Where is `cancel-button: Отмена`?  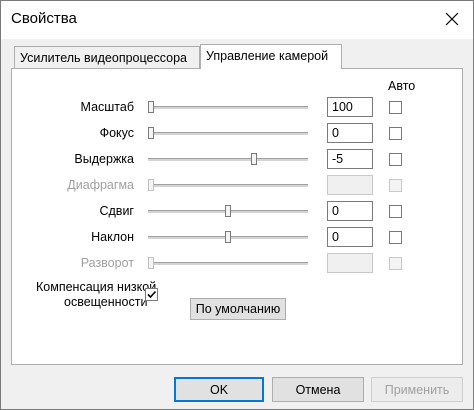
cancel-button: Отмена is located at coordinates (318, 389).